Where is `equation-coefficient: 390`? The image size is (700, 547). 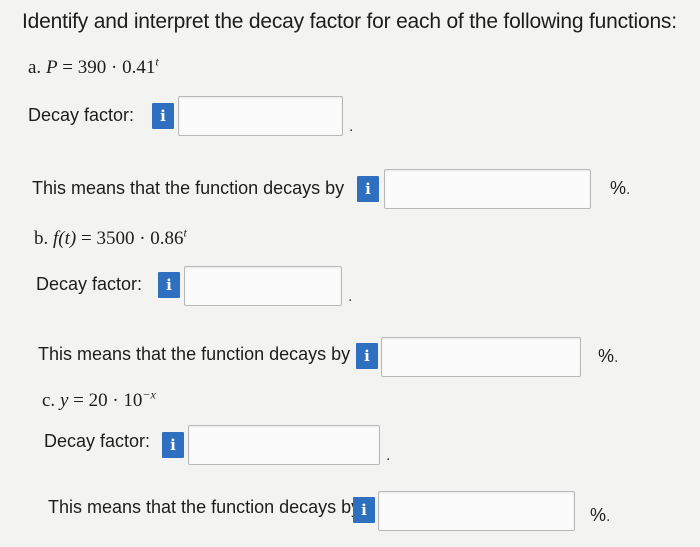 equation-coefficient: 390 is located at coordinates (92, 67).